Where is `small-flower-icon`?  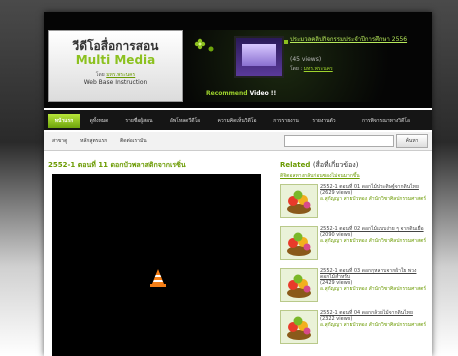
small-flower-icon is located at coordinates (211, 49).